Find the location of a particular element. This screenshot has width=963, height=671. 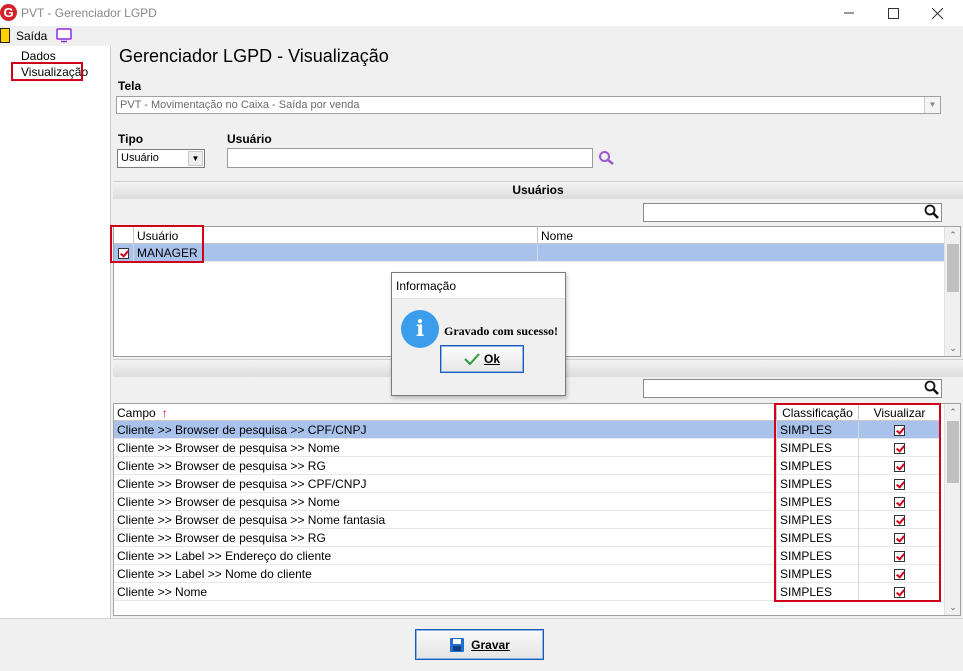

campo-cell: Cliente >> Label >> Nome do cliente is located at coordinates (445, 574).